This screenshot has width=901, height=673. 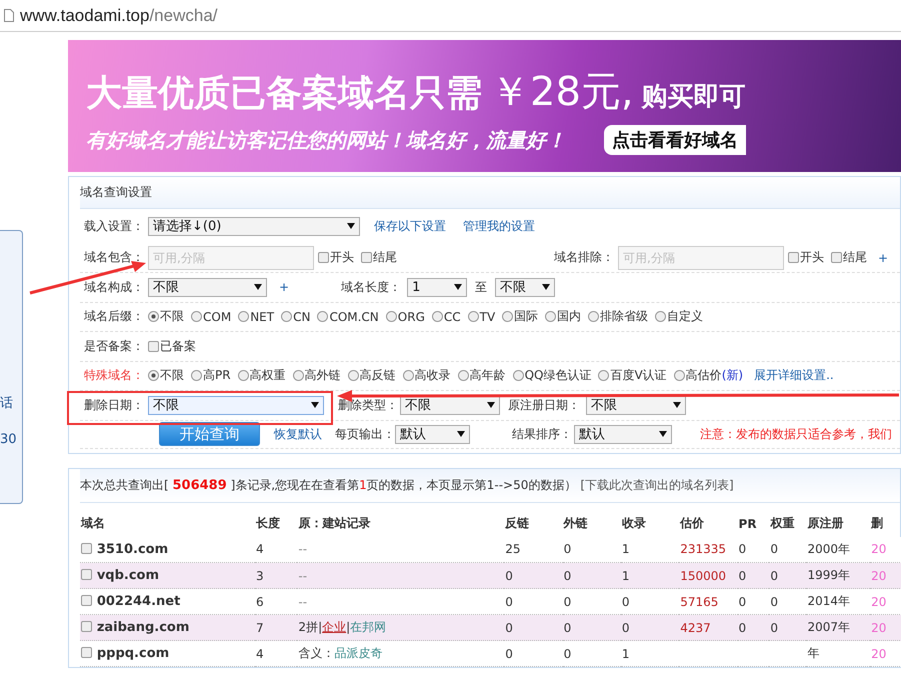 I want to click on table-cell: 7, so click(x=276, y=627).